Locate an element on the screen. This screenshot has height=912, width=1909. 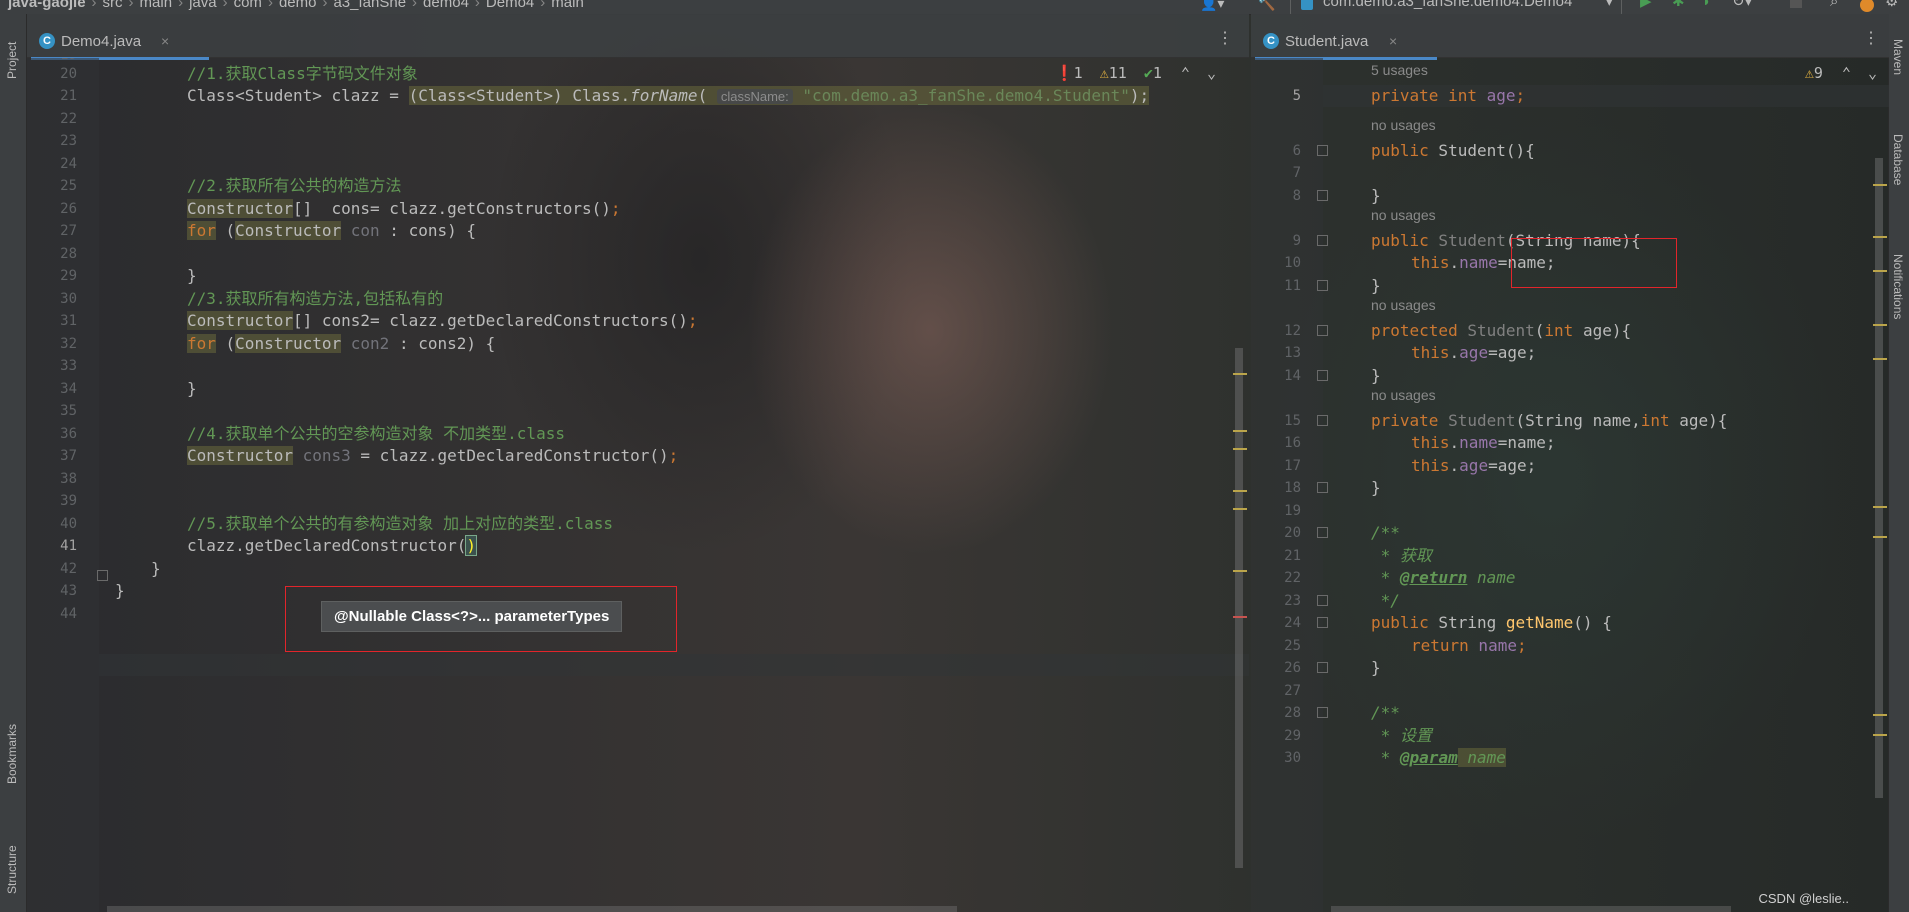
line-number: 9 is located at coordinates (1296, 241).